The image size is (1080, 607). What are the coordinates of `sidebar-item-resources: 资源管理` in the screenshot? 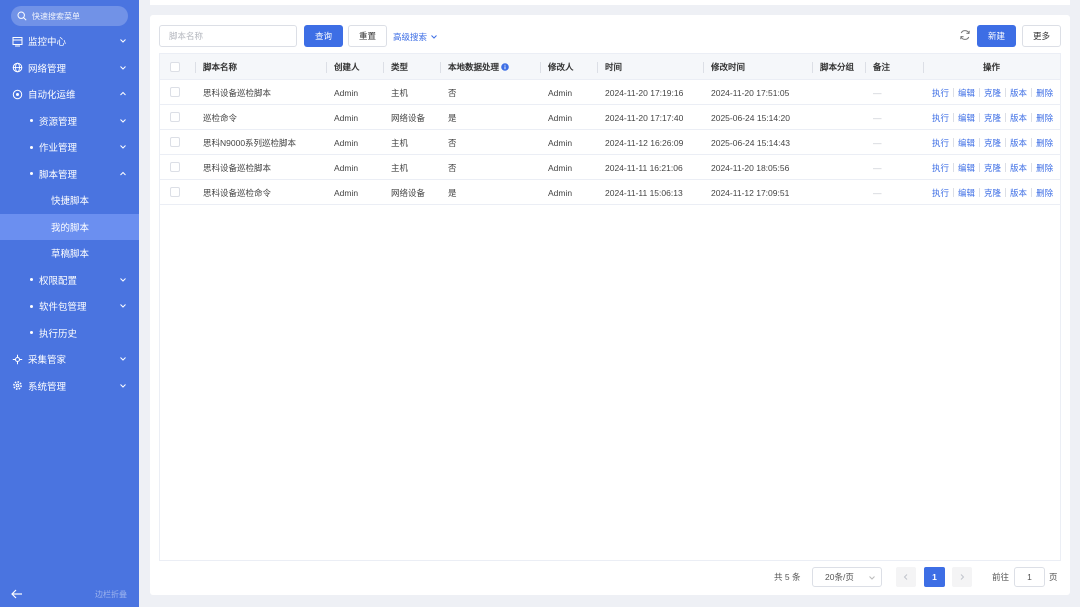 It's located at (69, 121).